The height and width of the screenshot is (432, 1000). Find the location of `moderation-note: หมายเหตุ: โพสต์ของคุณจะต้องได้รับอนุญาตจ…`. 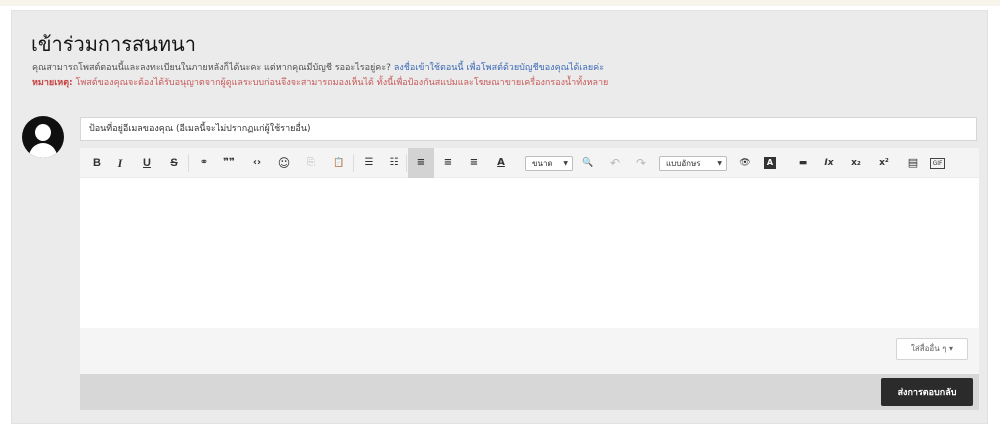

moderation-note: หมายเหตุ: โพสต์ของคุณจะต้องได้รับอนุญาตจ… is located at coordinates (320, 83).